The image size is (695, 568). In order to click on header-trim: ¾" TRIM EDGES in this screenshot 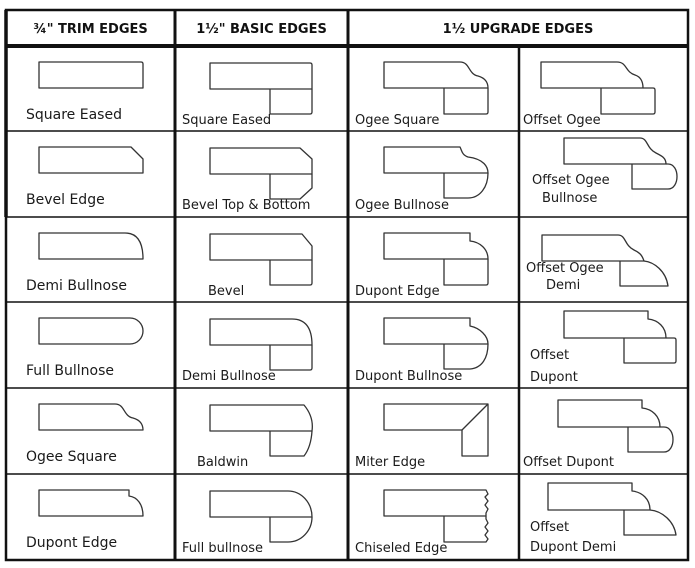, I will do `click(90, 29)`.